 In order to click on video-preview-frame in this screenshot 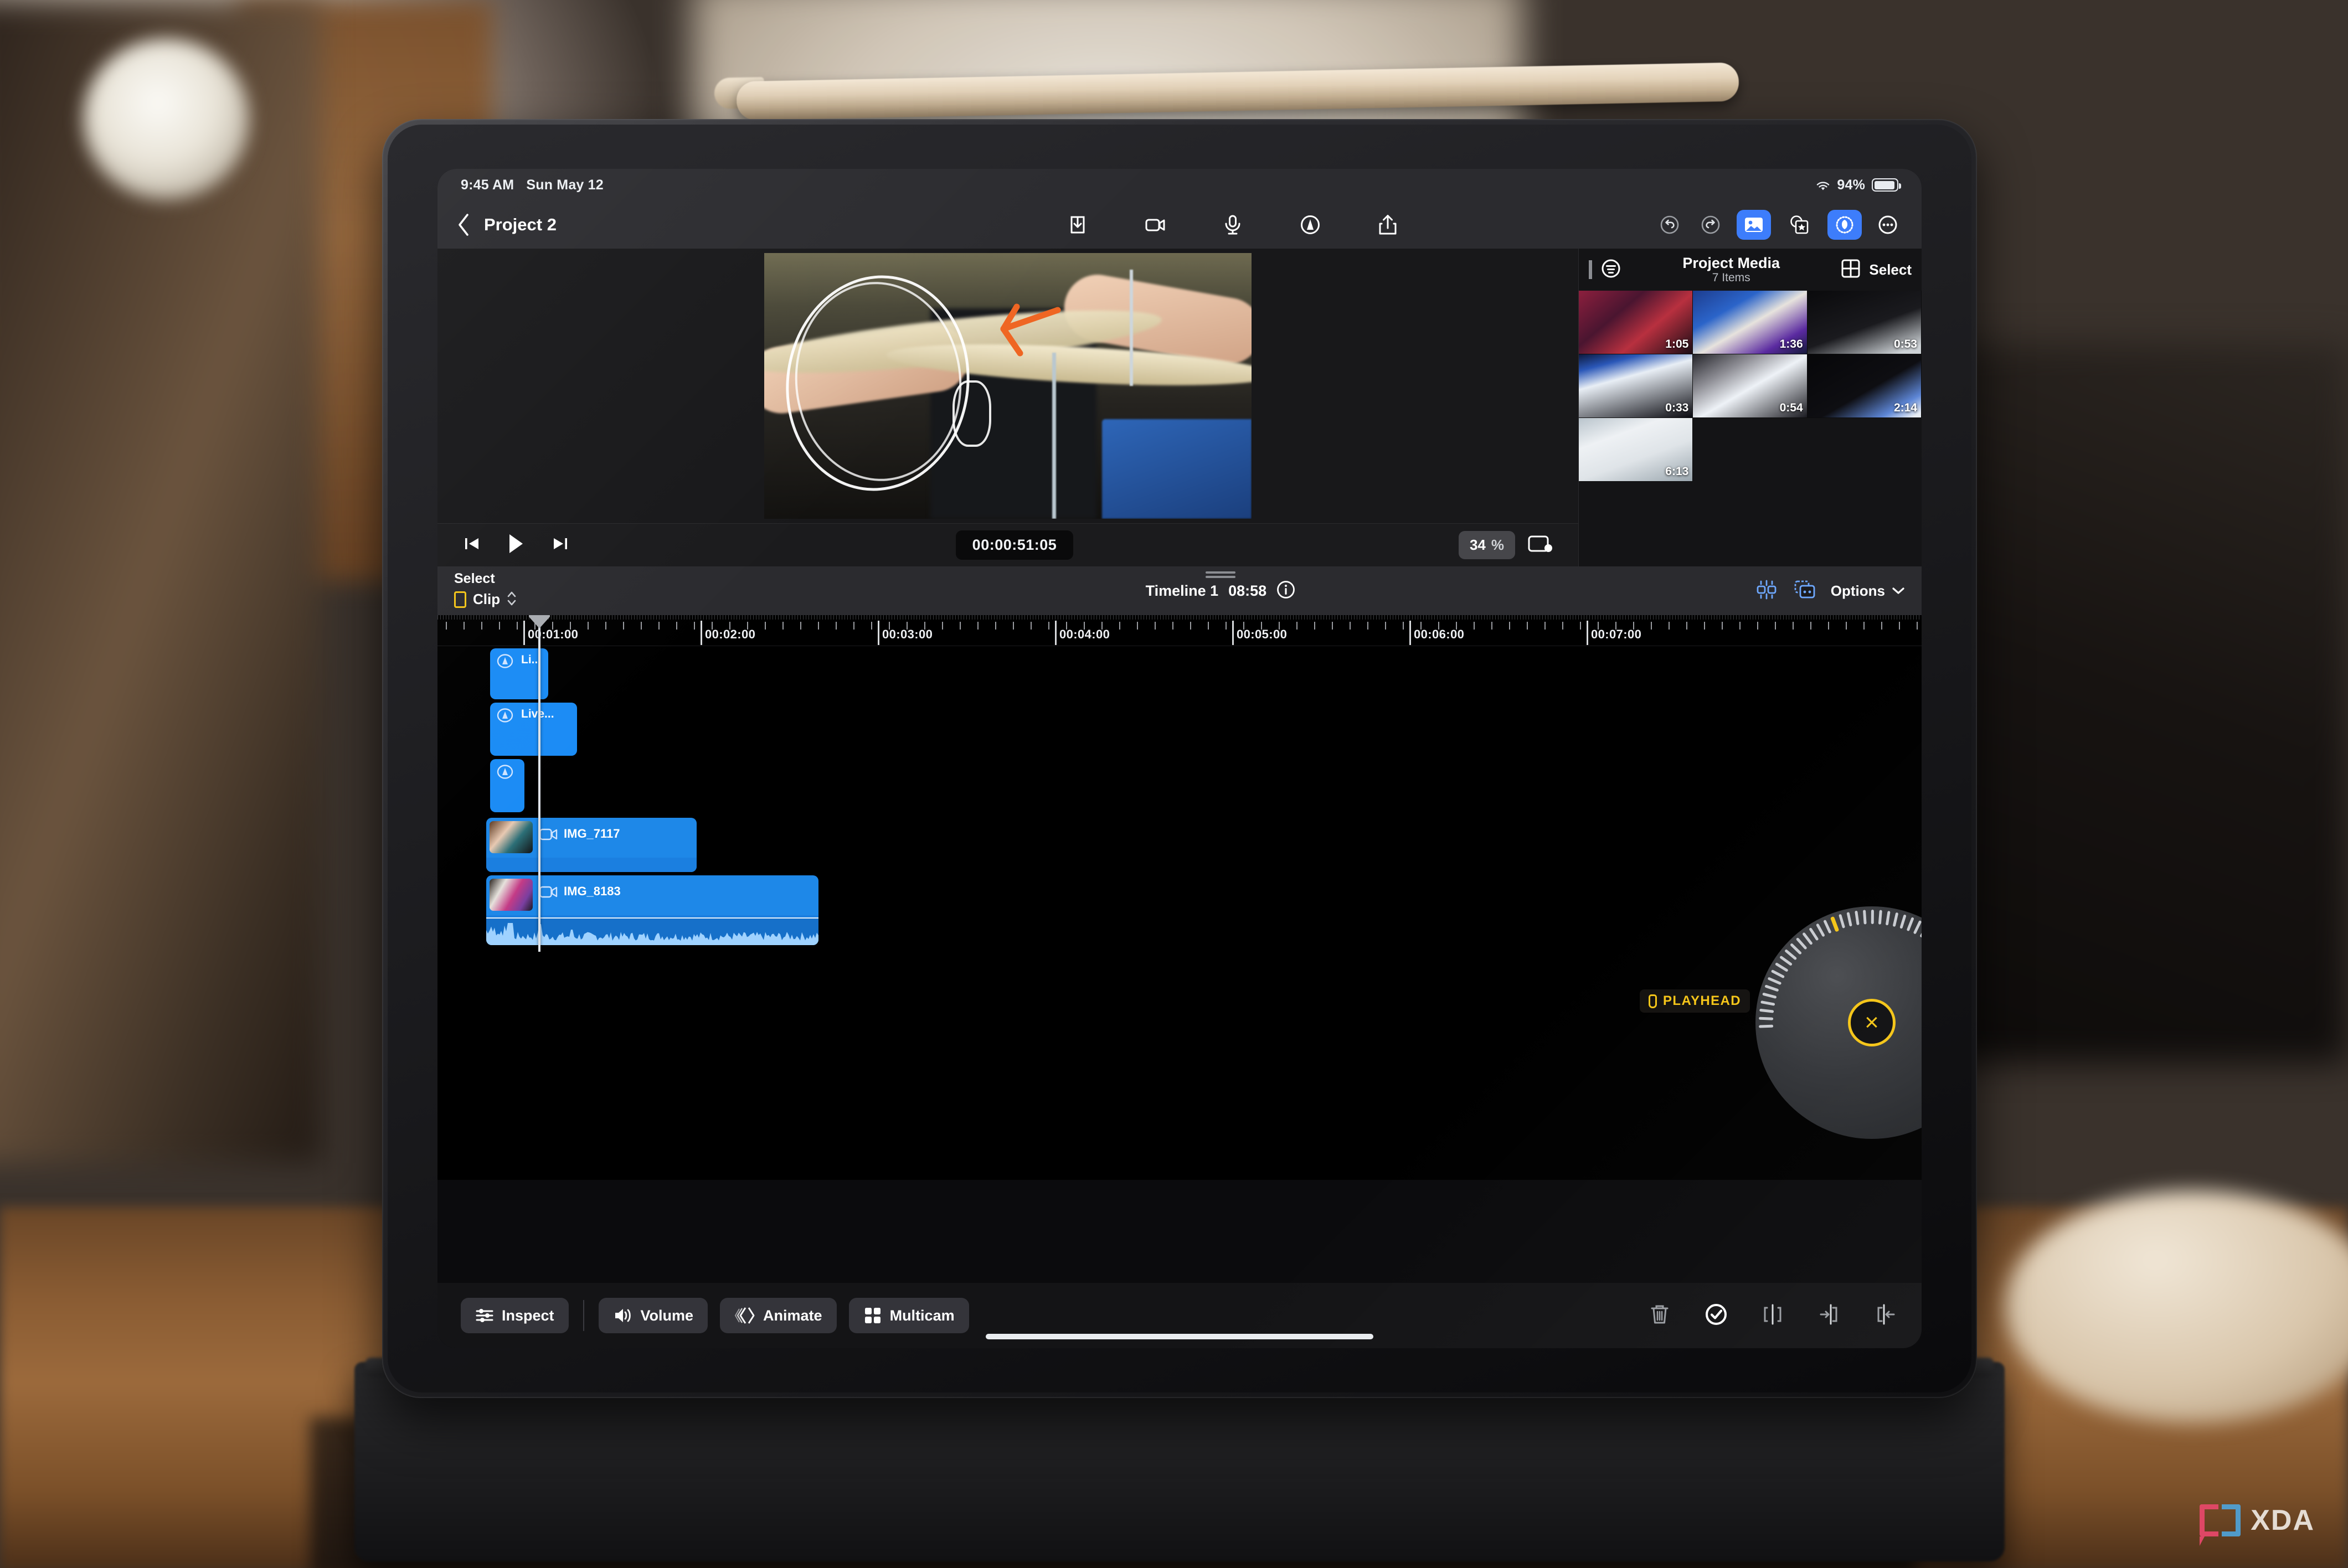, I will do `click(1008, 386)`.